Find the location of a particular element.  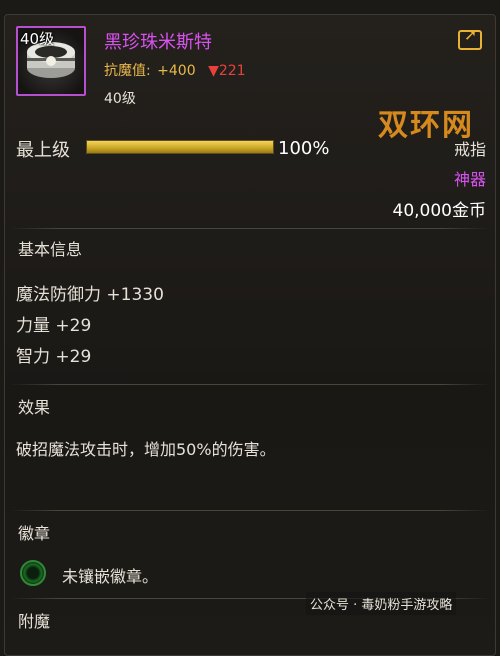

stat-intelligence: 智力 +29 is located at coordinates (54, 357).